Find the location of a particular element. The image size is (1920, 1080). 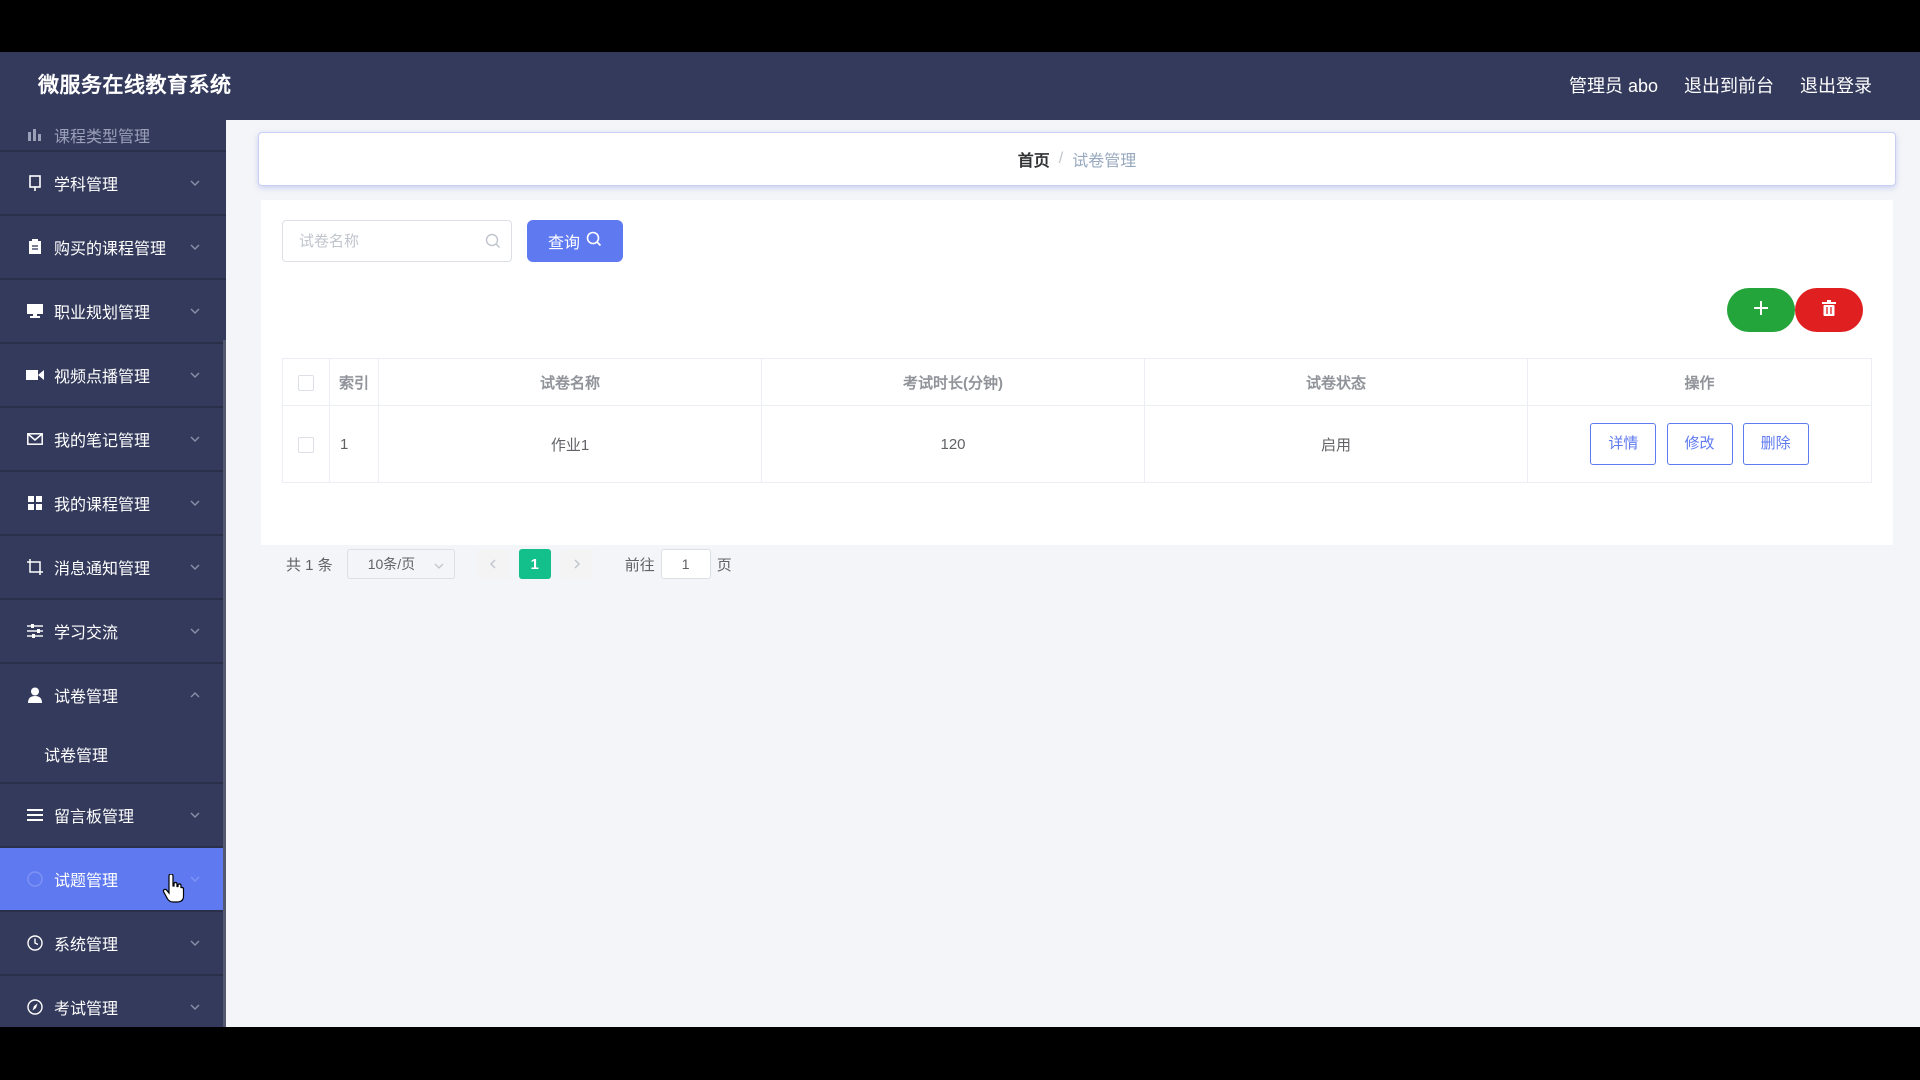

header-actions: 管理员 abo 退出到前台 退出登录 is located at coordinates (1720, 86).